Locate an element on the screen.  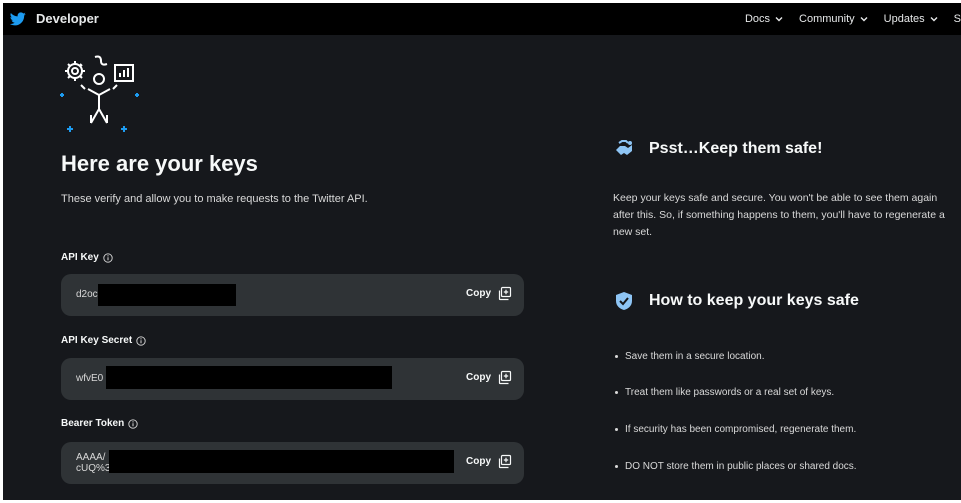
api-key-copy-button: Copy is located at coordinates (489, 293).